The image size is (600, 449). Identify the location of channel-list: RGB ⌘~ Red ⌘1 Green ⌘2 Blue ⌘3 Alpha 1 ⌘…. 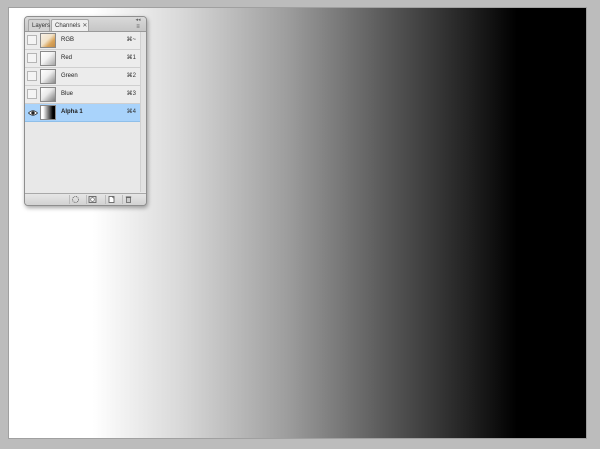
(85, 77).